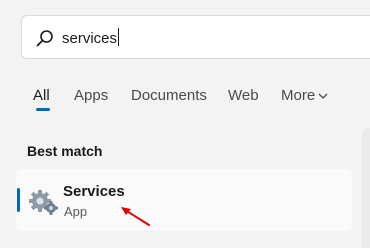 This screenshot has width=370, height=248. I want to click on search-input: services, so click(91, 38).